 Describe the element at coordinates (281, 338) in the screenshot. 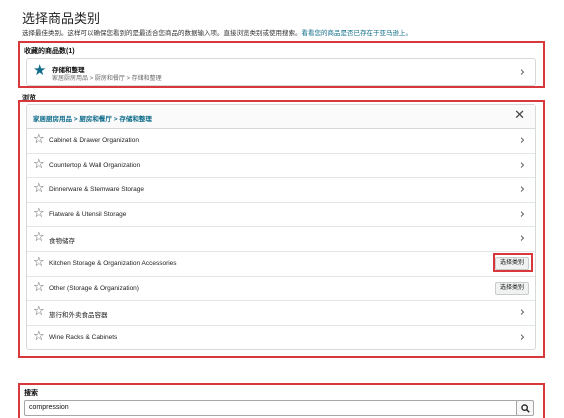

I see `category-row: ☆ Wine Racks & Cabinets ›` at that location.